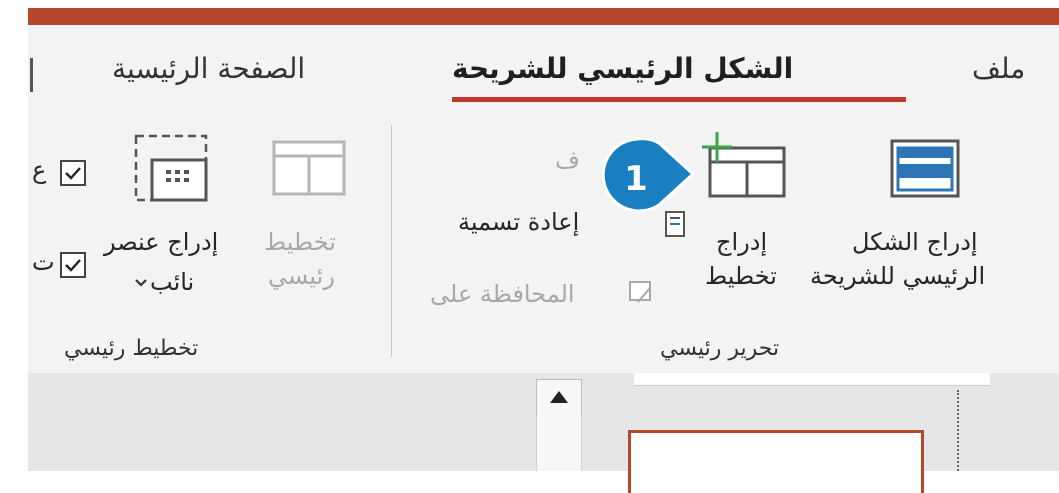  What do you see at coordinates (998, 68) in the screenshot?
I see `tab-file: ملف` at bounding box center [998, 68].